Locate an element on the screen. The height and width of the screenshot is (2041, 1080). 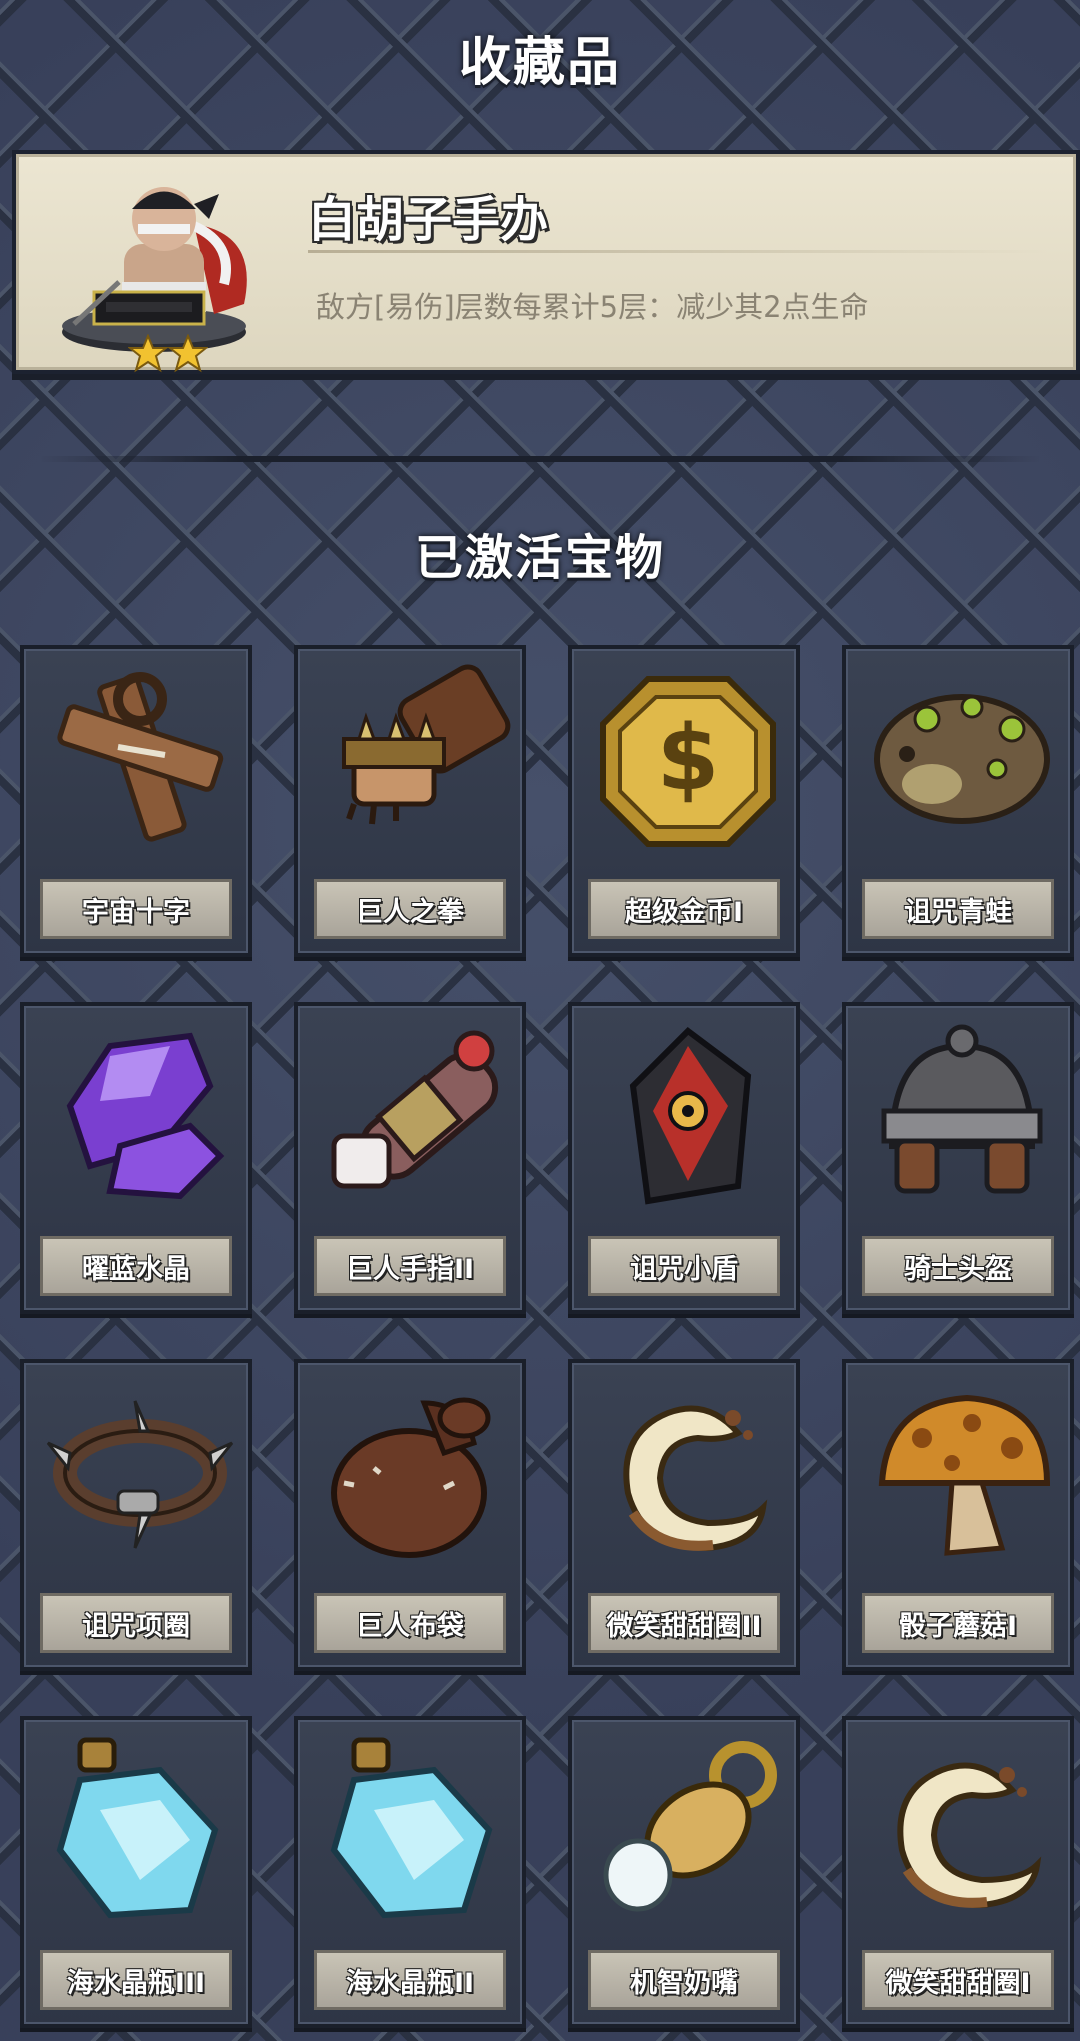
treasure-label: 海水晶瓶III is located at coordinates (136, 1980).